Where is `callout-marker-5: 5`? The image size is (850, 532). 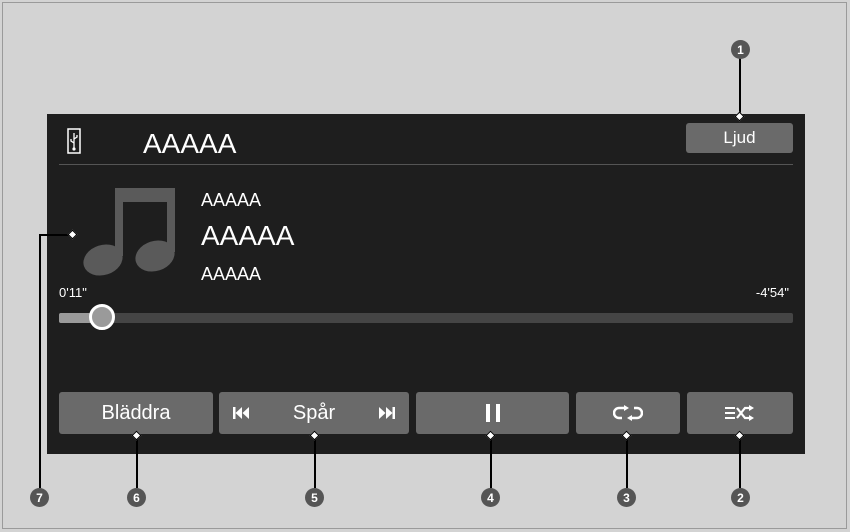
callout-marker-5: 5 is located at coordinates (314, 497).